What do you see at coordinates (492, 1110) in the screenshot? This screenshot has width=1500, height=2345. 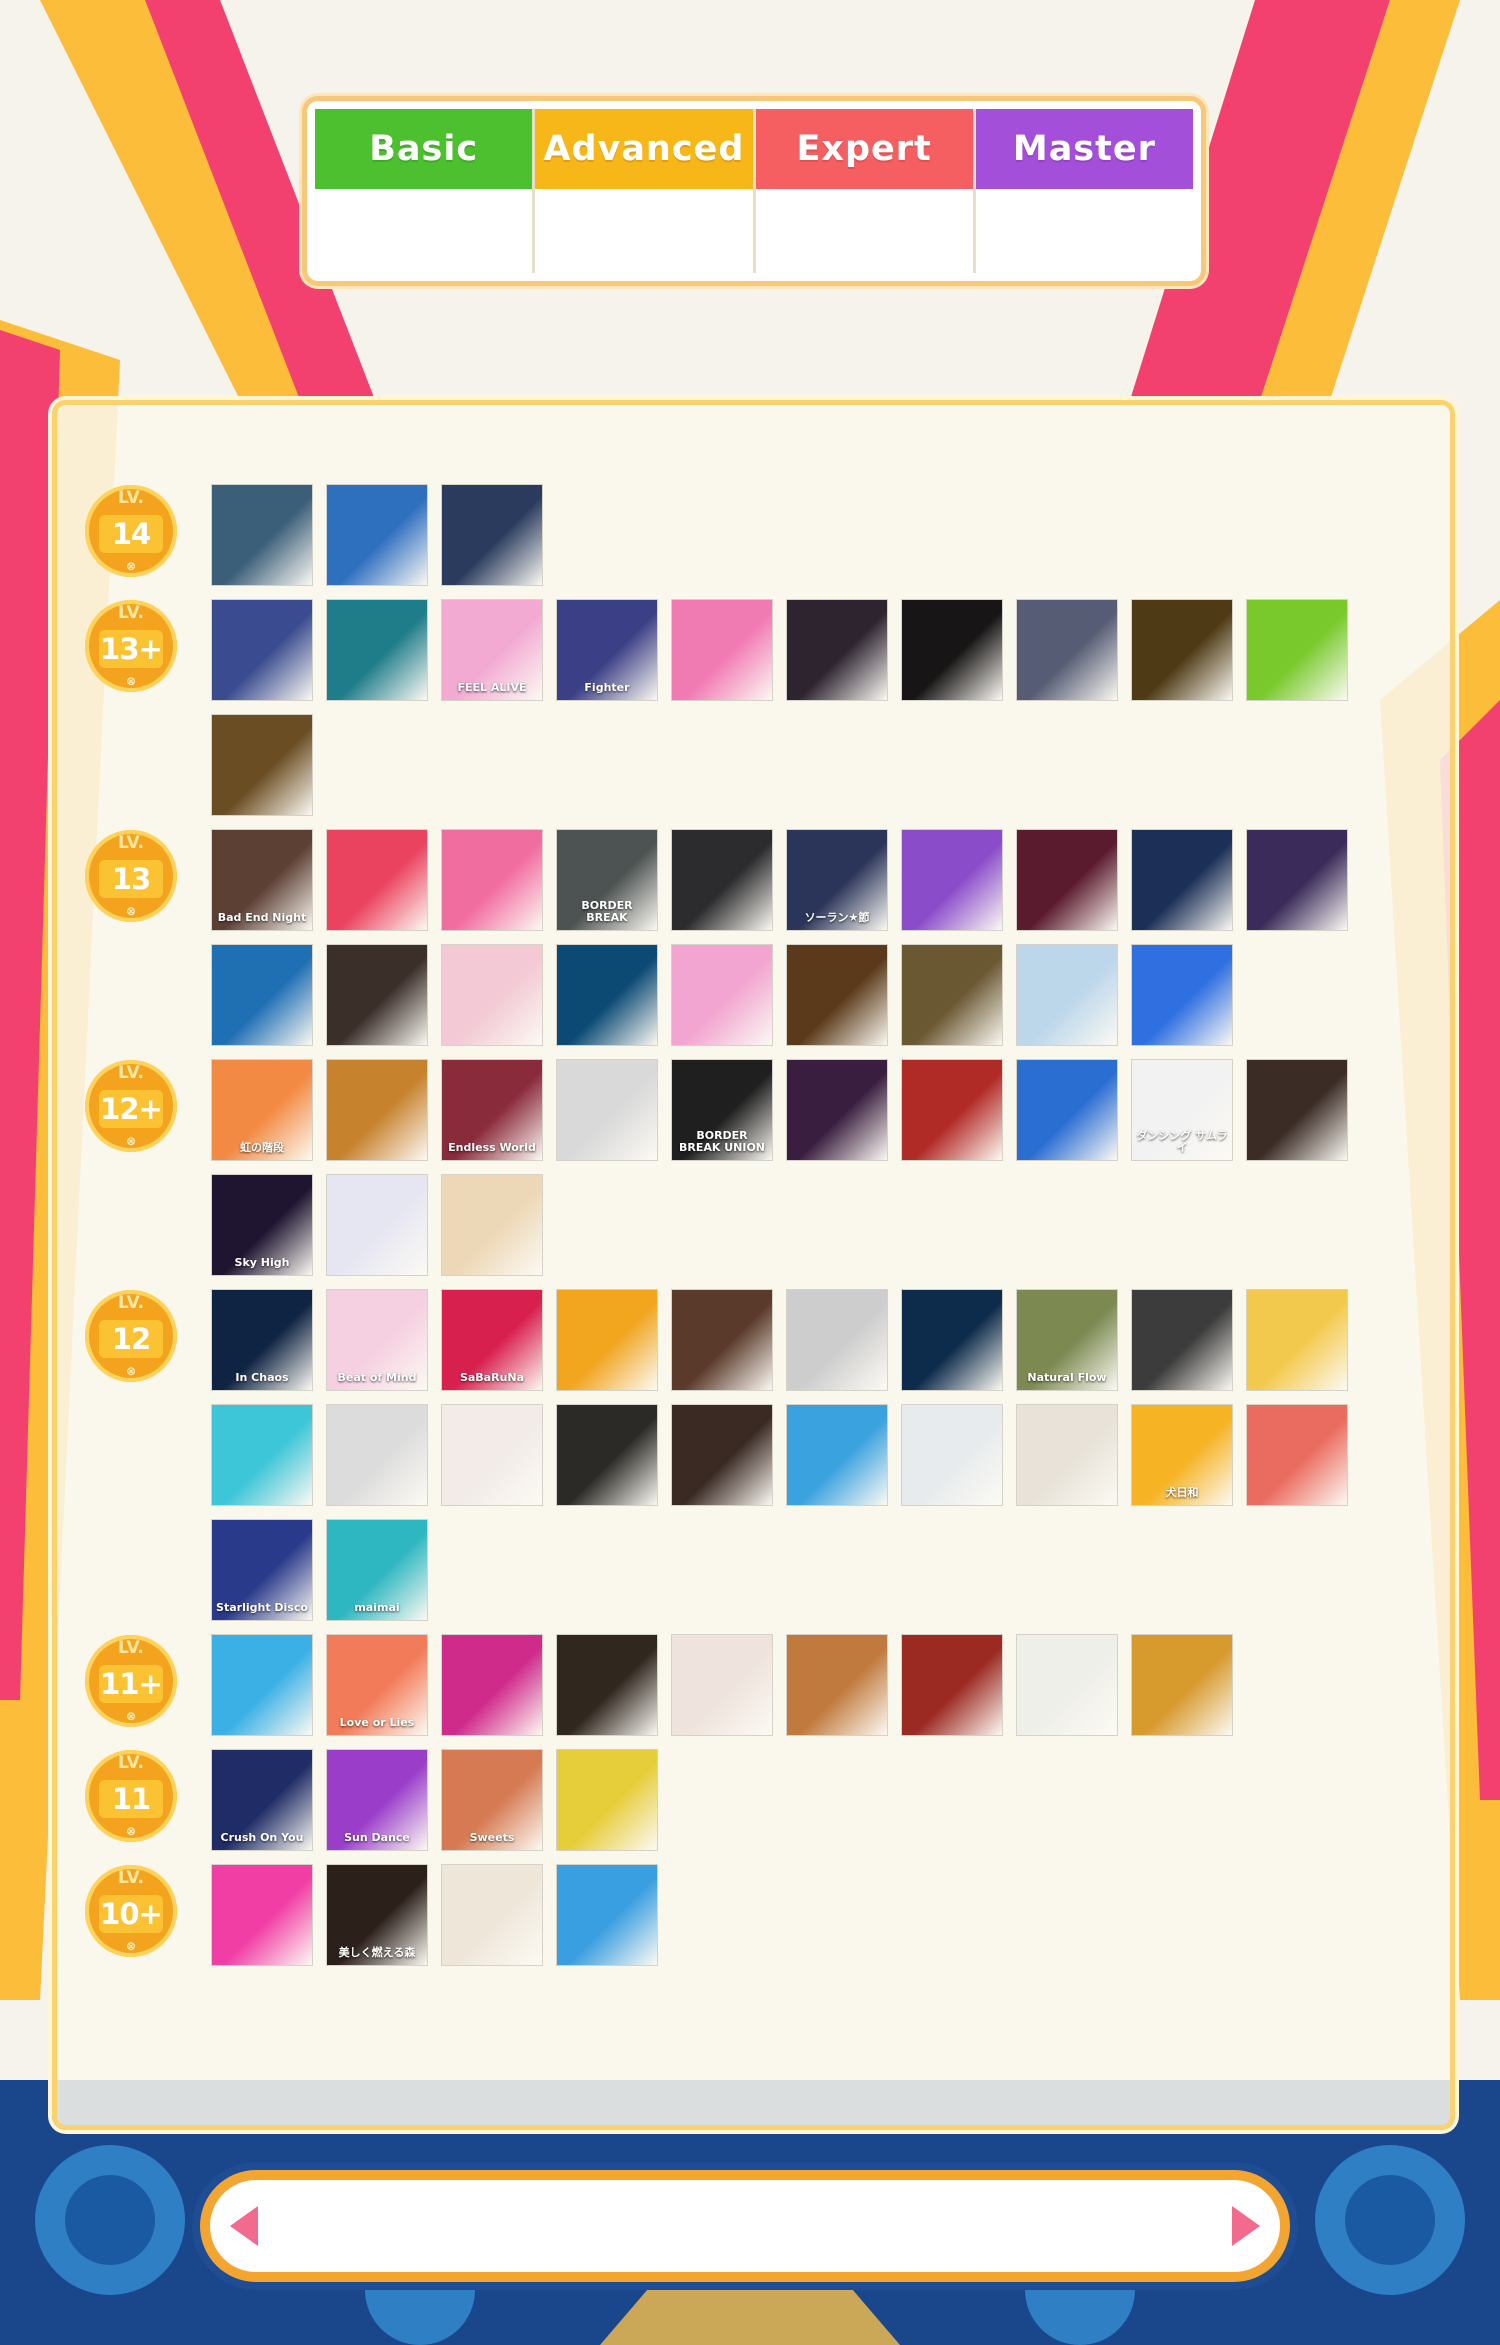 I see `song-cover: Endless World` at bounding box center [492, 1110].